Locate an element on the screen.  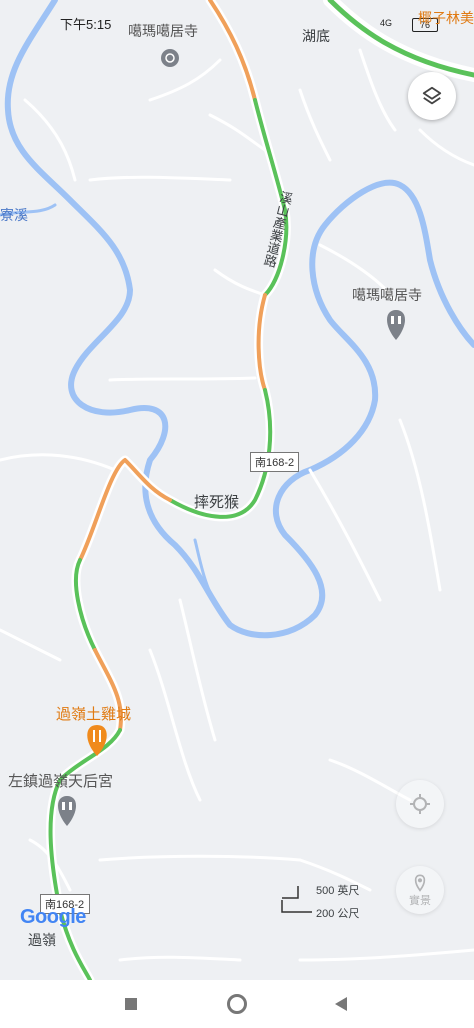
attribution-text: Google is located at coordinates (53, 917).